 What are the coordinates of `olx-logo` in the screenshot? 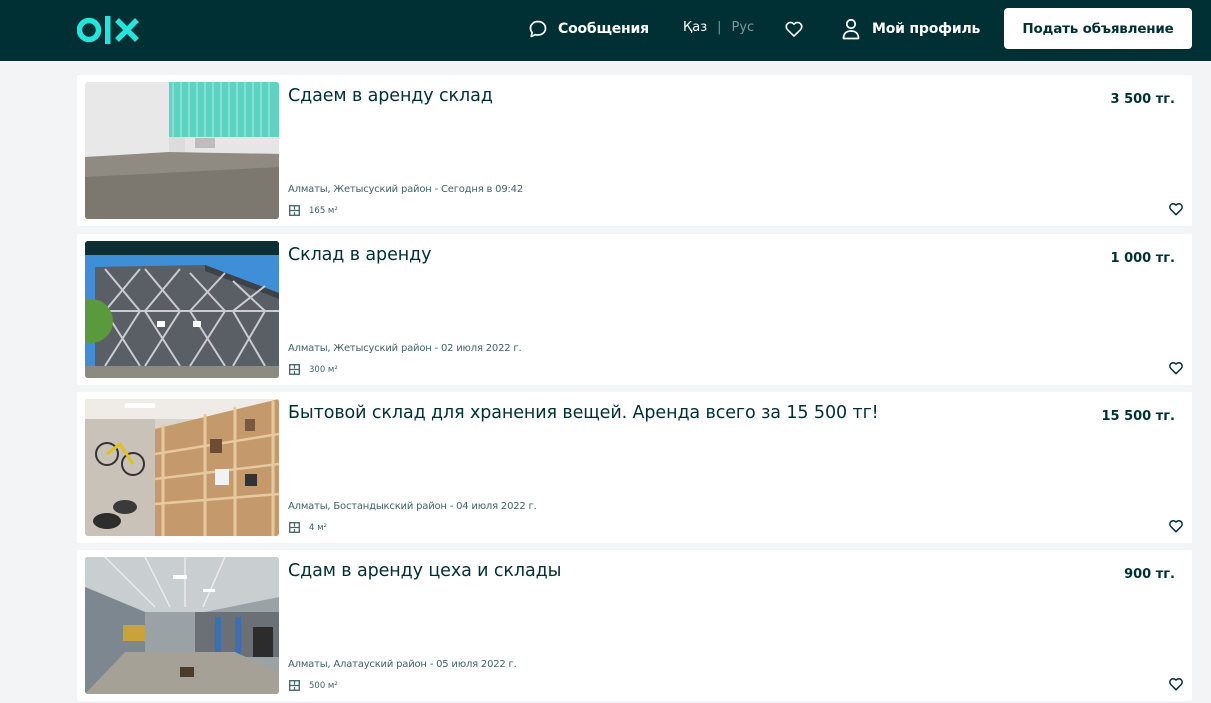 It's located at (110, 30).